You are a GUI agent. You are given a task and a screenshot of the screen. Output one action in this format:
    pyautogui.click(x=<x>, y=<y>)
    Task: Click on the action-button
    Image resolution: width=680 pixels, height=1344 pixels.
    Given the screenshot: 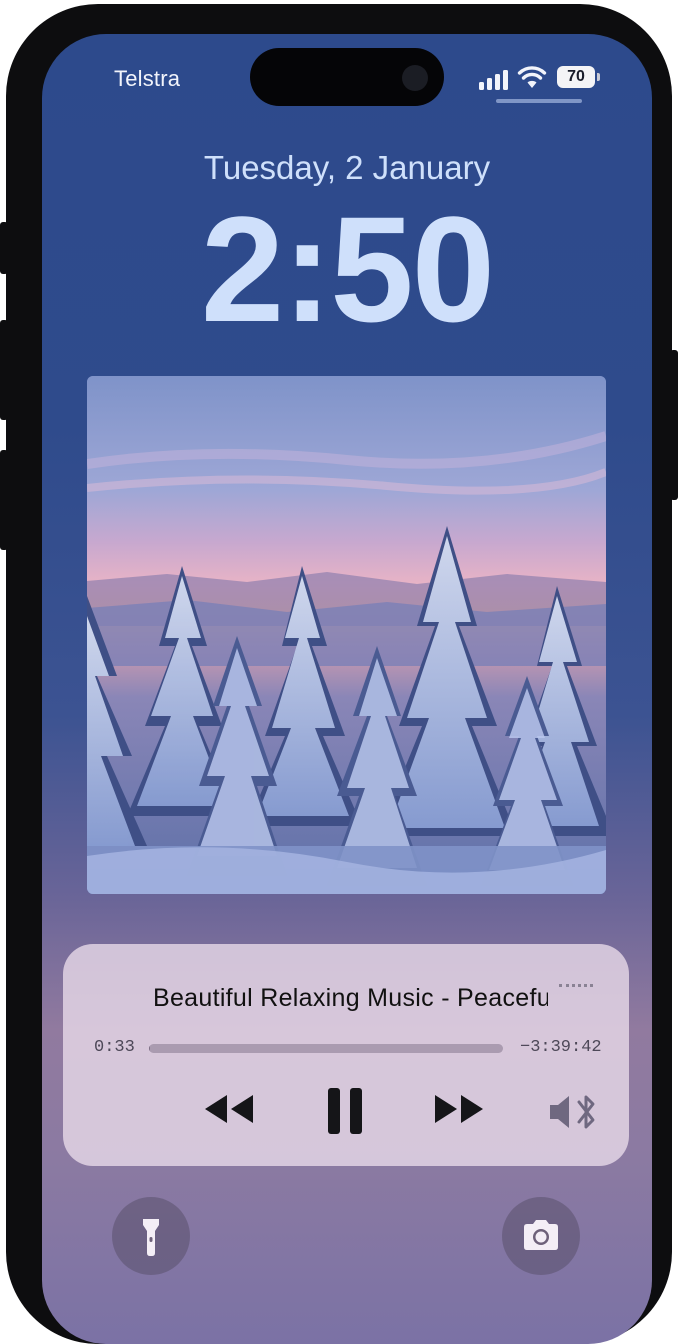 What is the action you would take?
    pyautogui.click(x=4, y=248)
    